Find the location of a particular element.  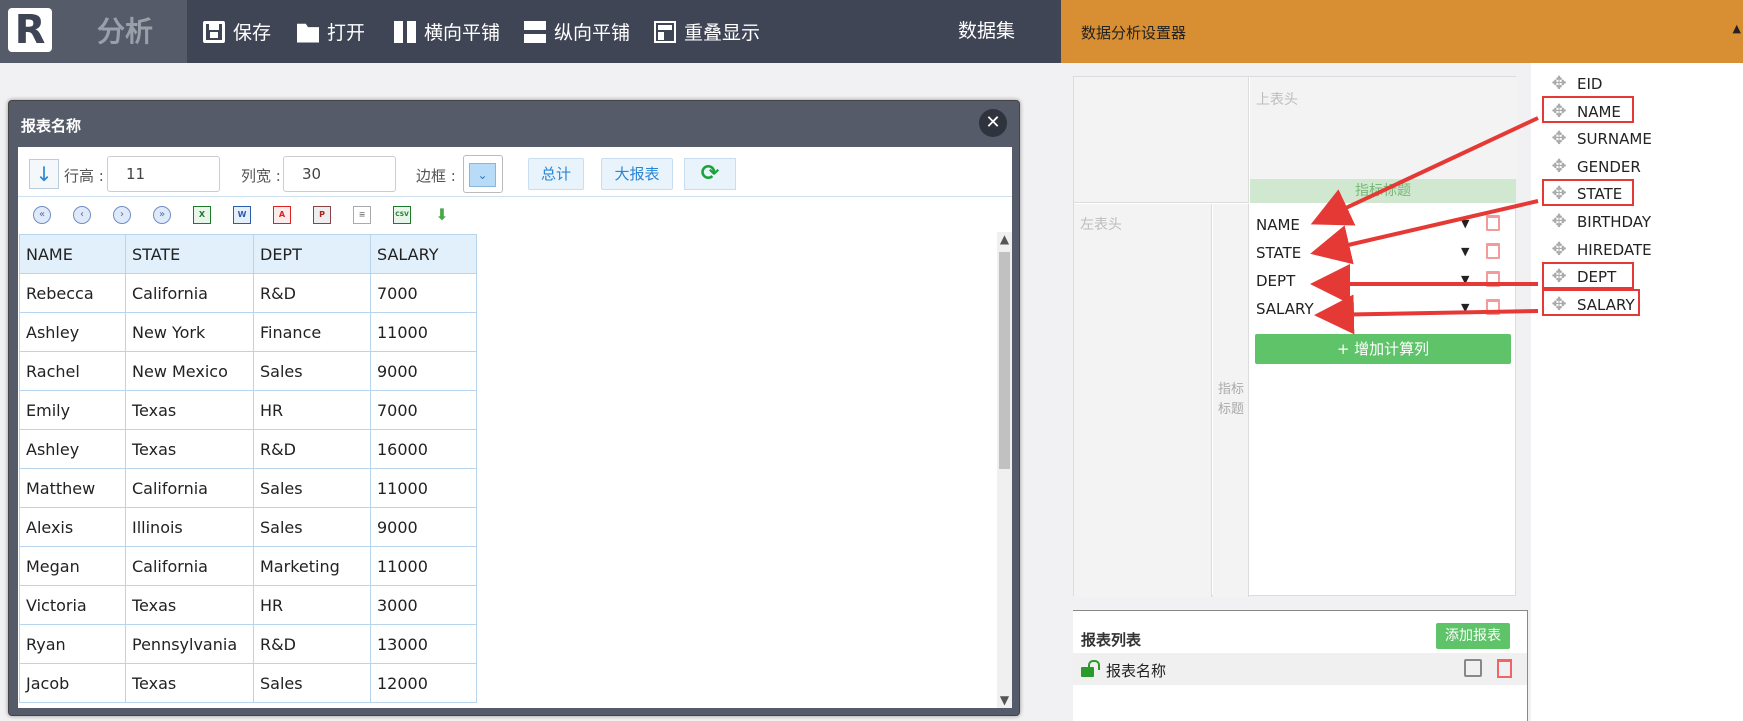

refresh-button: ⟳ is located at coordinates (710, 174).